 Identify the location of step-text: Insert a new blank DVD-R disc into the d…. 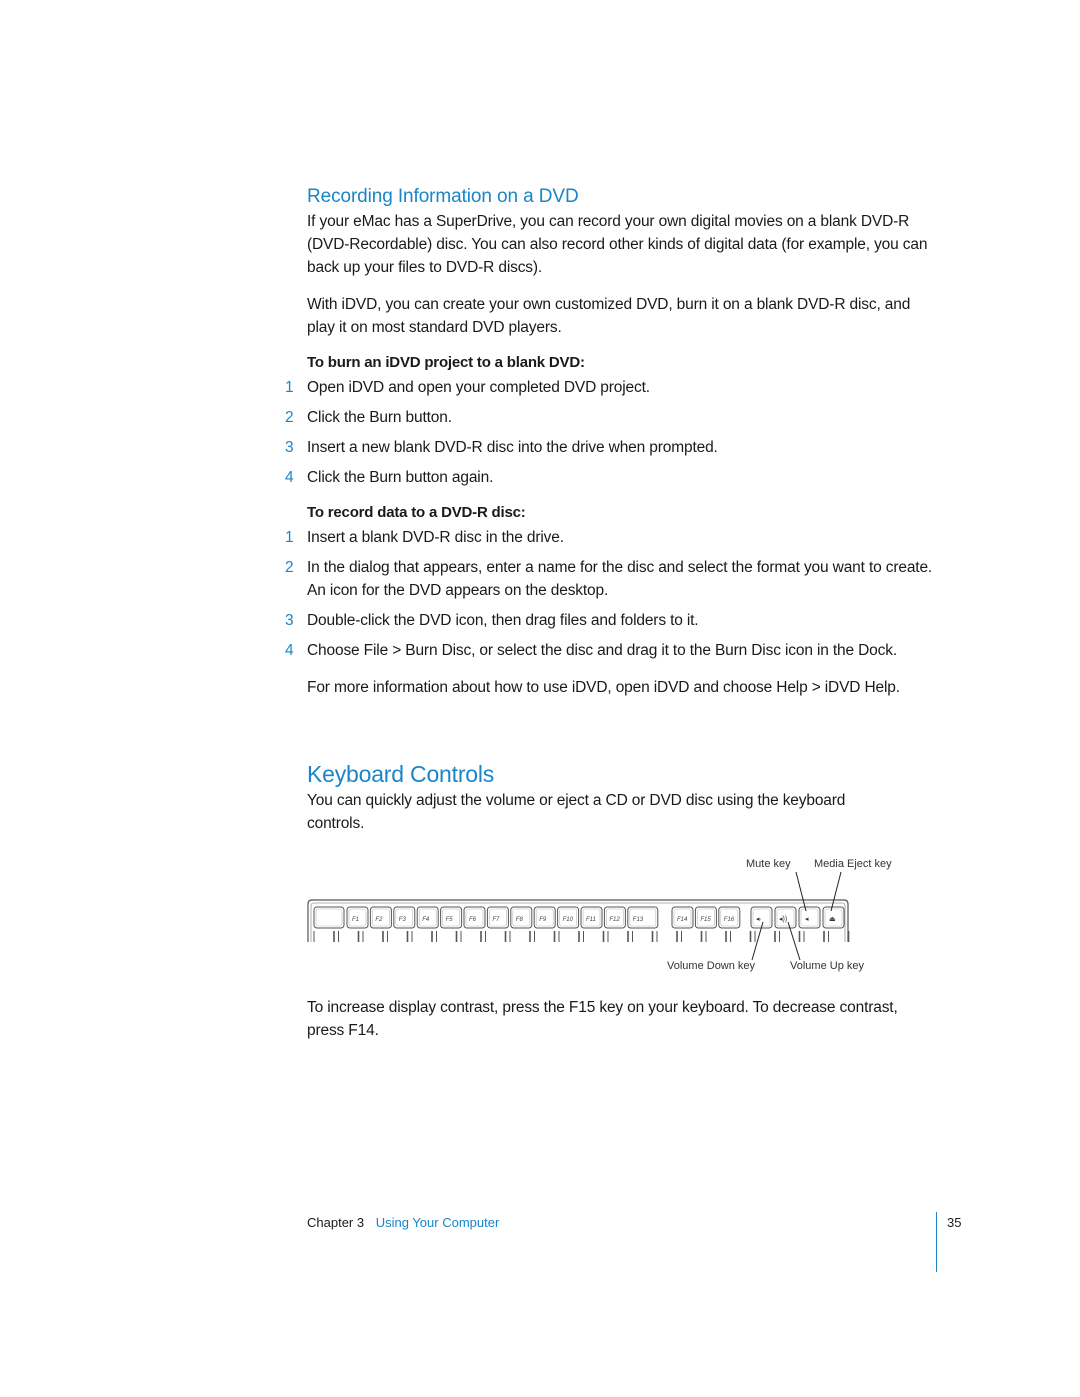
(512, 447).